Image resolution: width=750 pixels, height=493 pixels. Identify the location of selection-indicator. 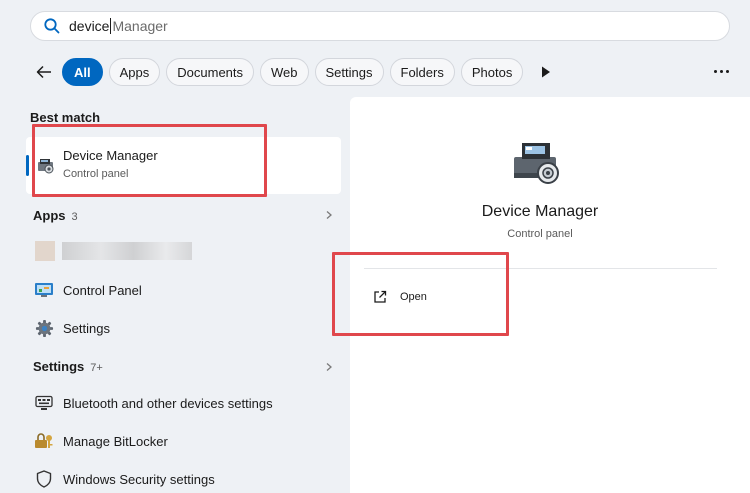
(27, 165).